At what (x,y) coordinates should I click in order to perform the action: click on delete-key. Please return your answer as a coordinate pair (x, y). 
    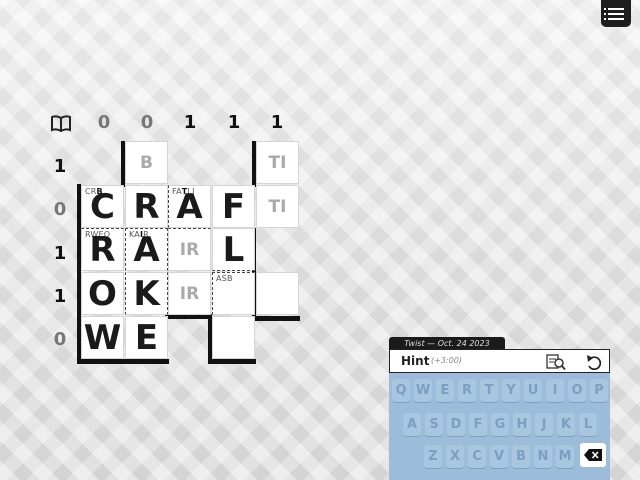
    Looking at the image, I should click on (593, 455).